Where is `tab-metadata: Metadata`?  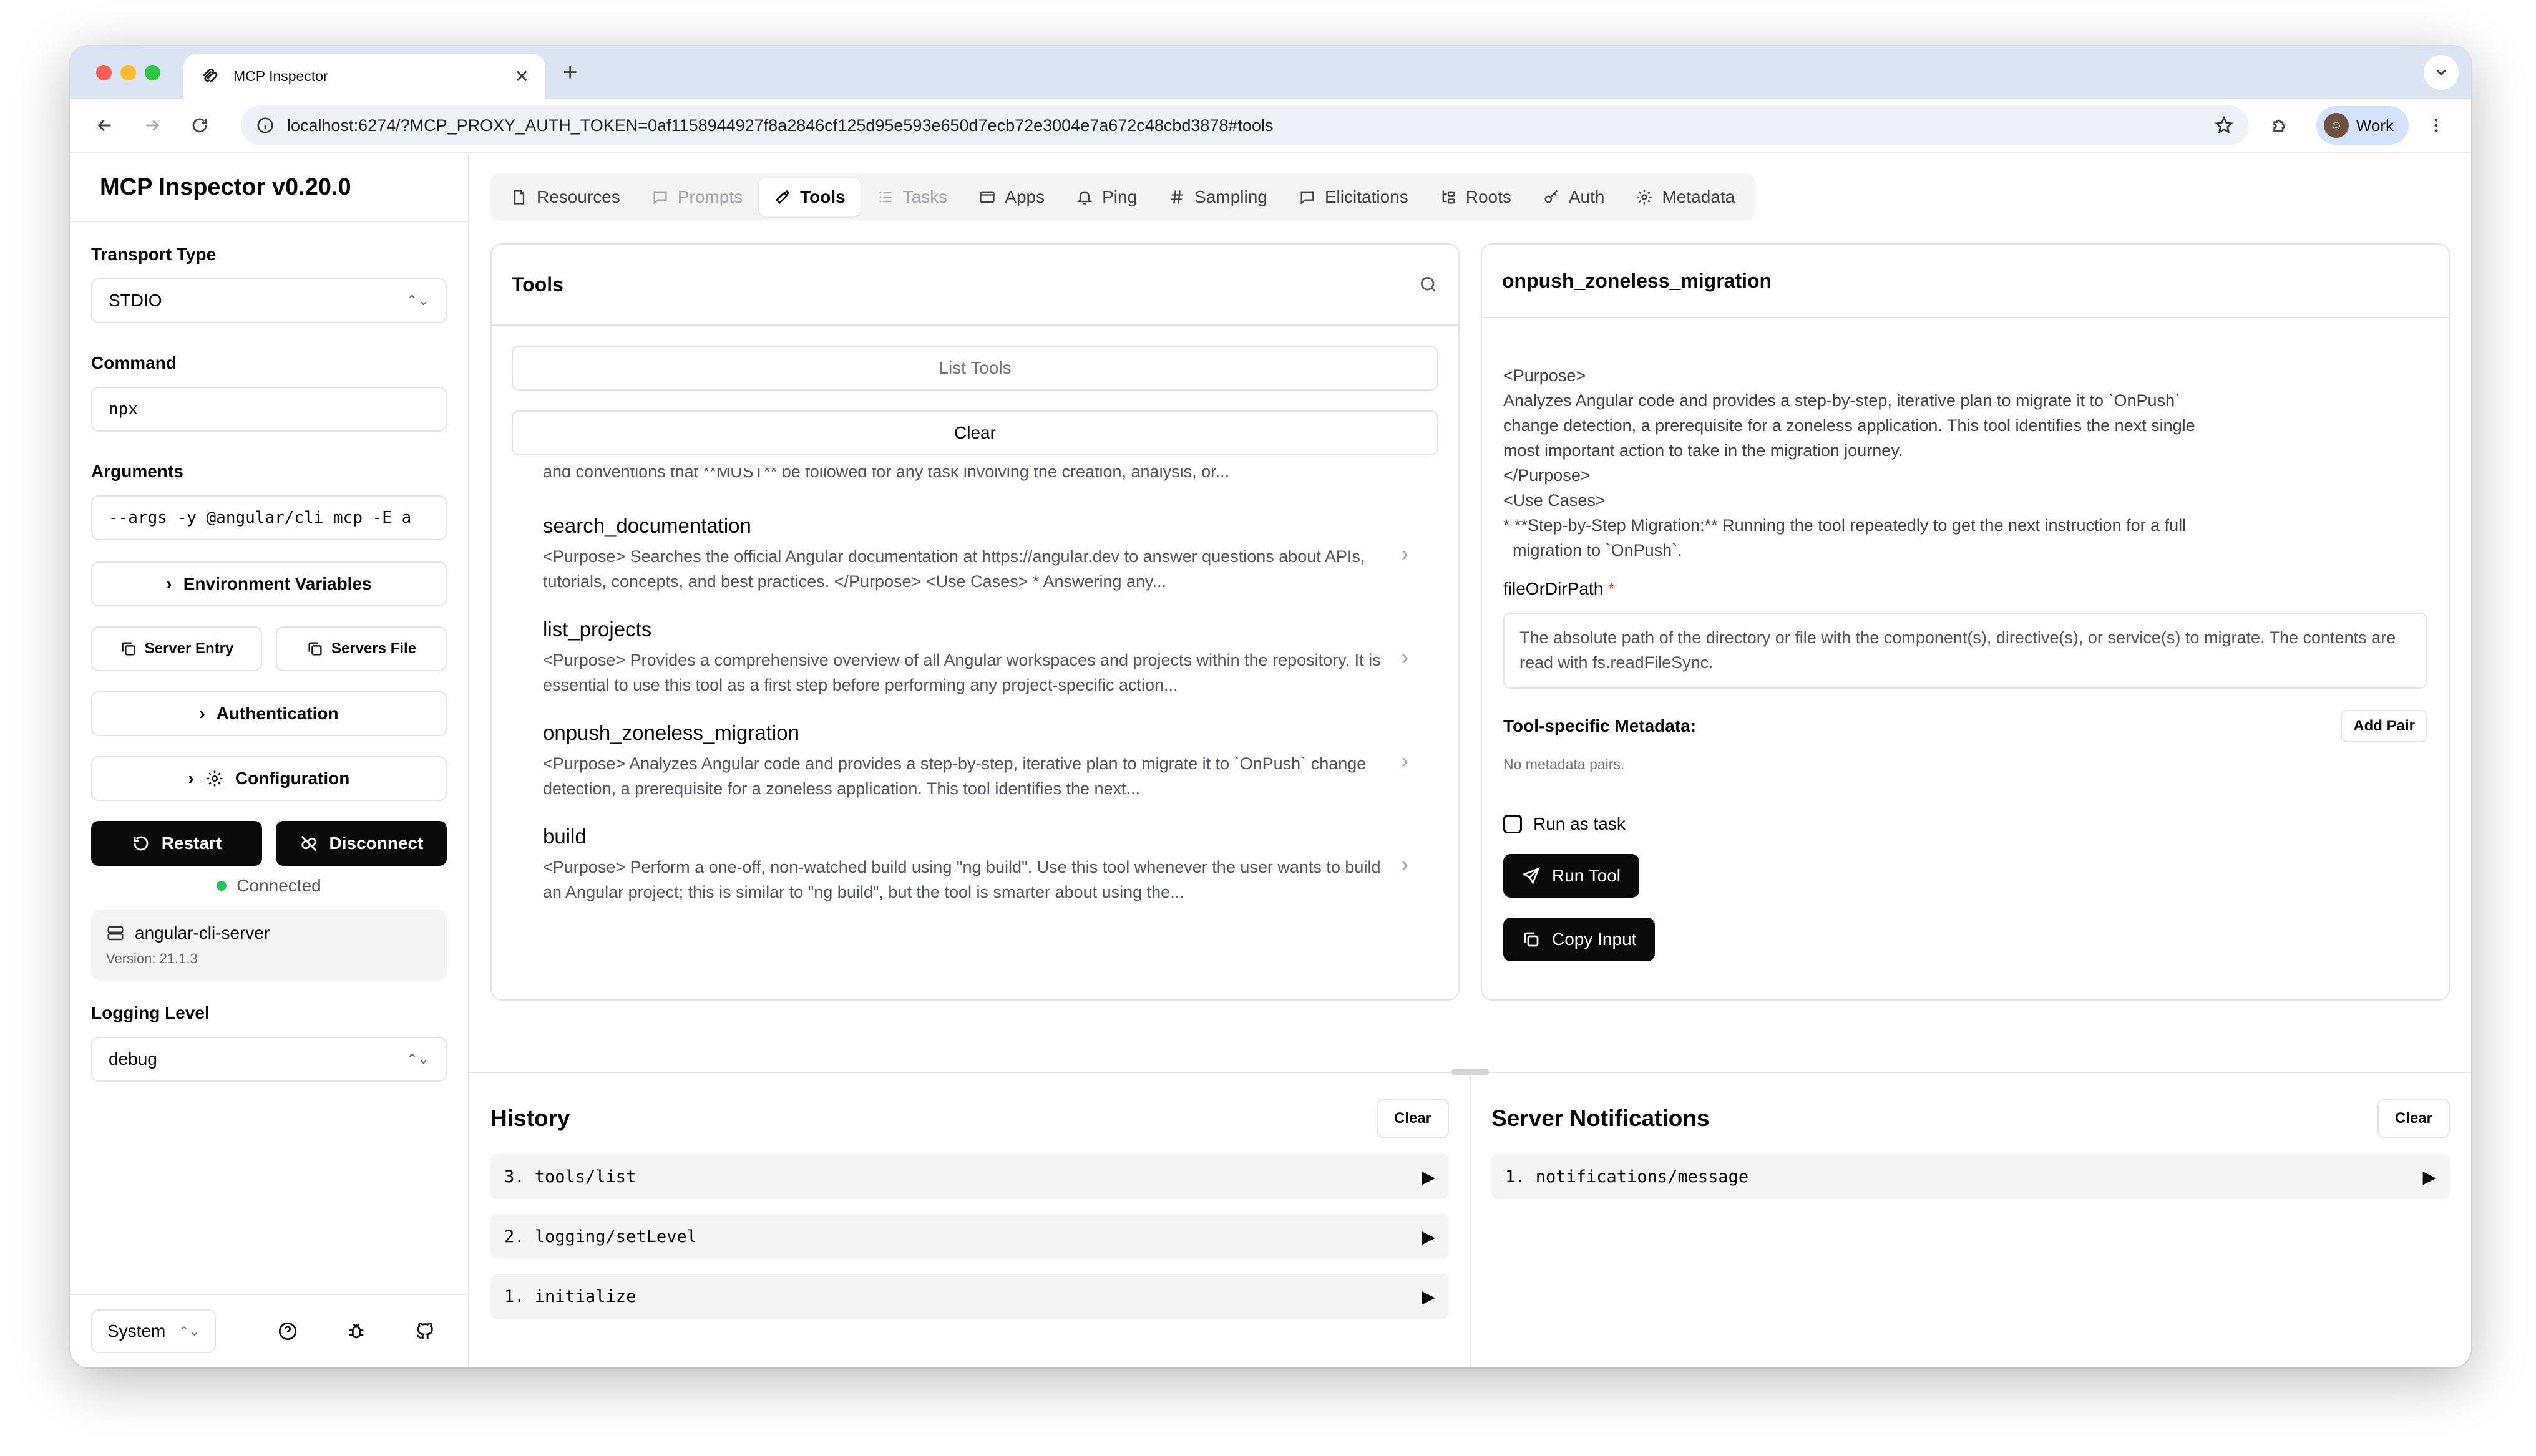 tab-metadata: Metadata is located at coordinates (1685, 197).